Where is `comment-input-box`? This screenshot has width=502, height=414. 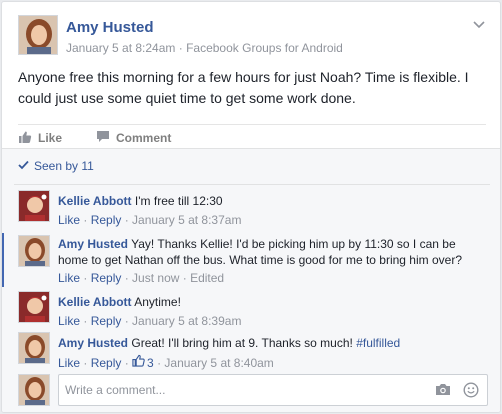
comment-input-box is located at coordinates (273, 390).